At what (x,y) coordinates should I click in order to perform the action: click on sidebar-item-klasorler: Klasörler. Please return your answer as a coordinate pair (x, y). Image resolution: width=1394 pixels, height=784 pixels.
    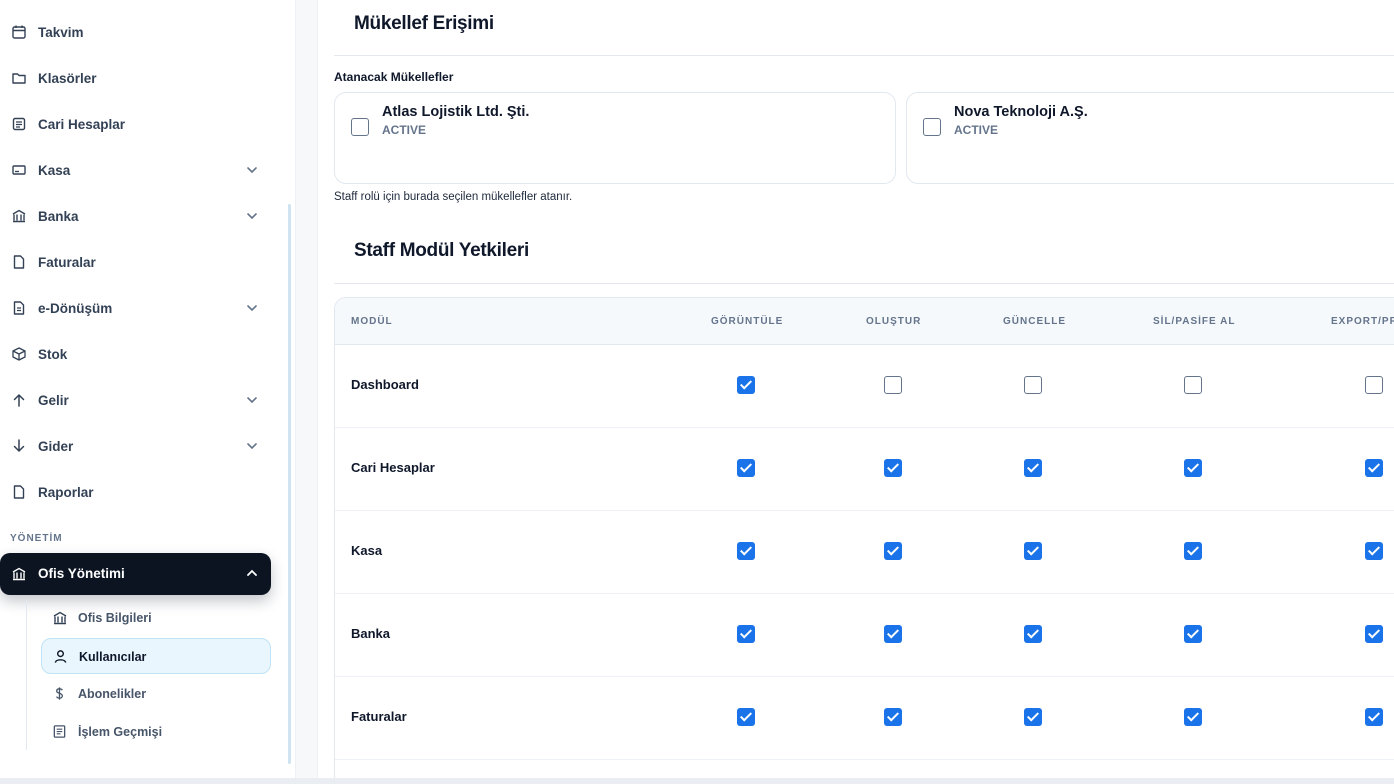
    Looking at the image, I should click on (140, 78).